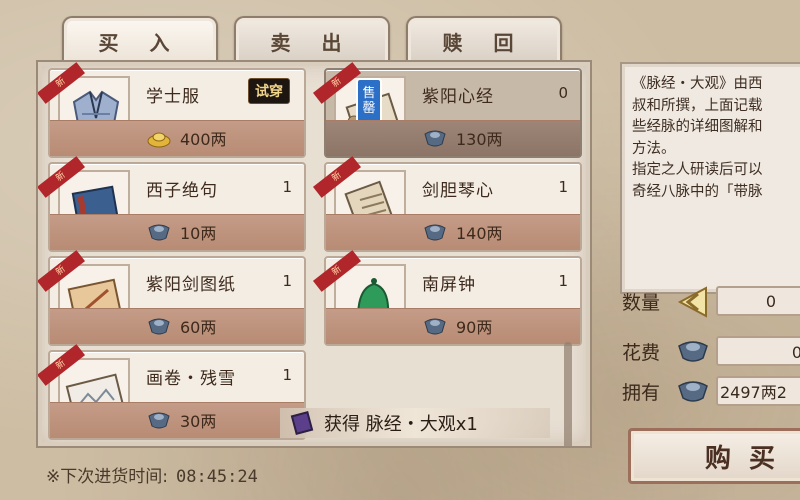 The height and width of the screenshot is (500, 800). What do you see at coordinates (568, 394) in the screenshot?
I see `scrollbar` at bounding box center [568, 394].